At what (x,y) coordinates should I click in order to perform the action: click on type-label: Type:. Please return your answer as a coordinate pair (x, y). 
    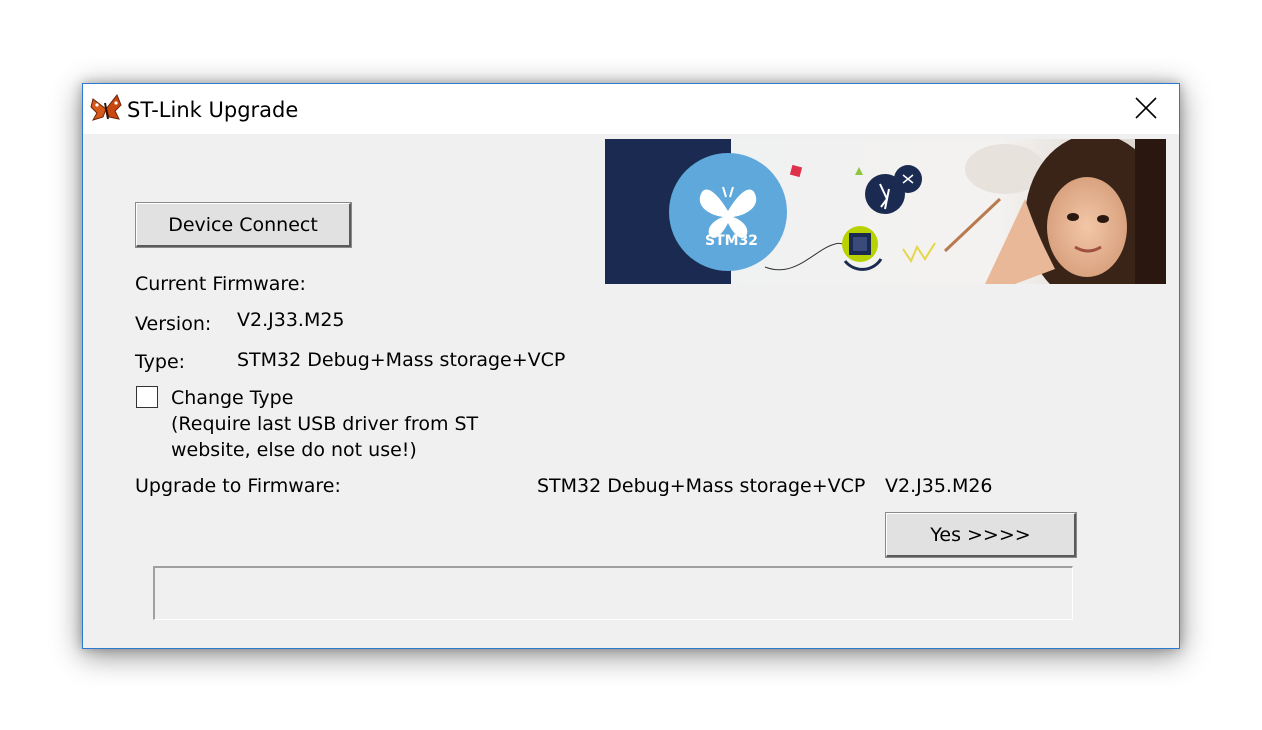
    Looking at the image, I should click on (160, 362).